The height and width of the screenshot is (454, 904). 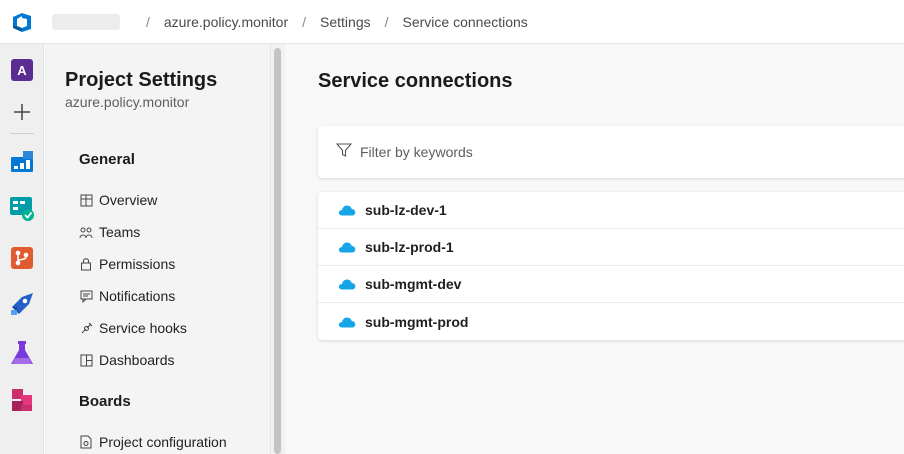 I want to click on pipelines-service-icon, so click(x=22, y=304).